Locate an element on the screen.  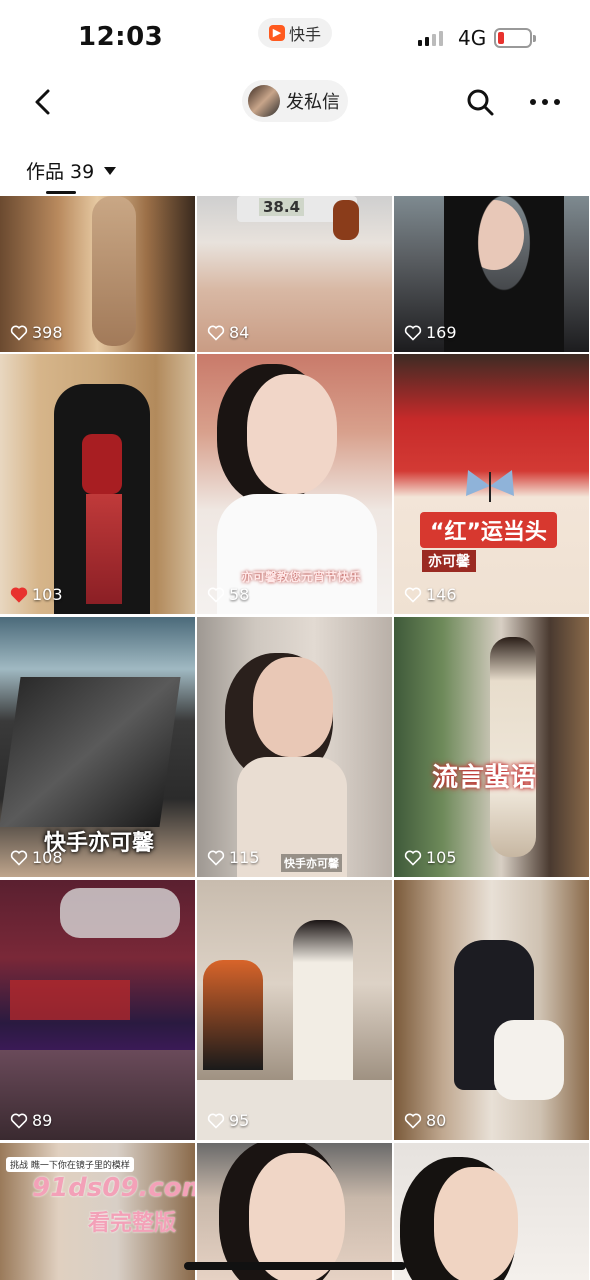
signal-icon is located at coordinates (430, 38).